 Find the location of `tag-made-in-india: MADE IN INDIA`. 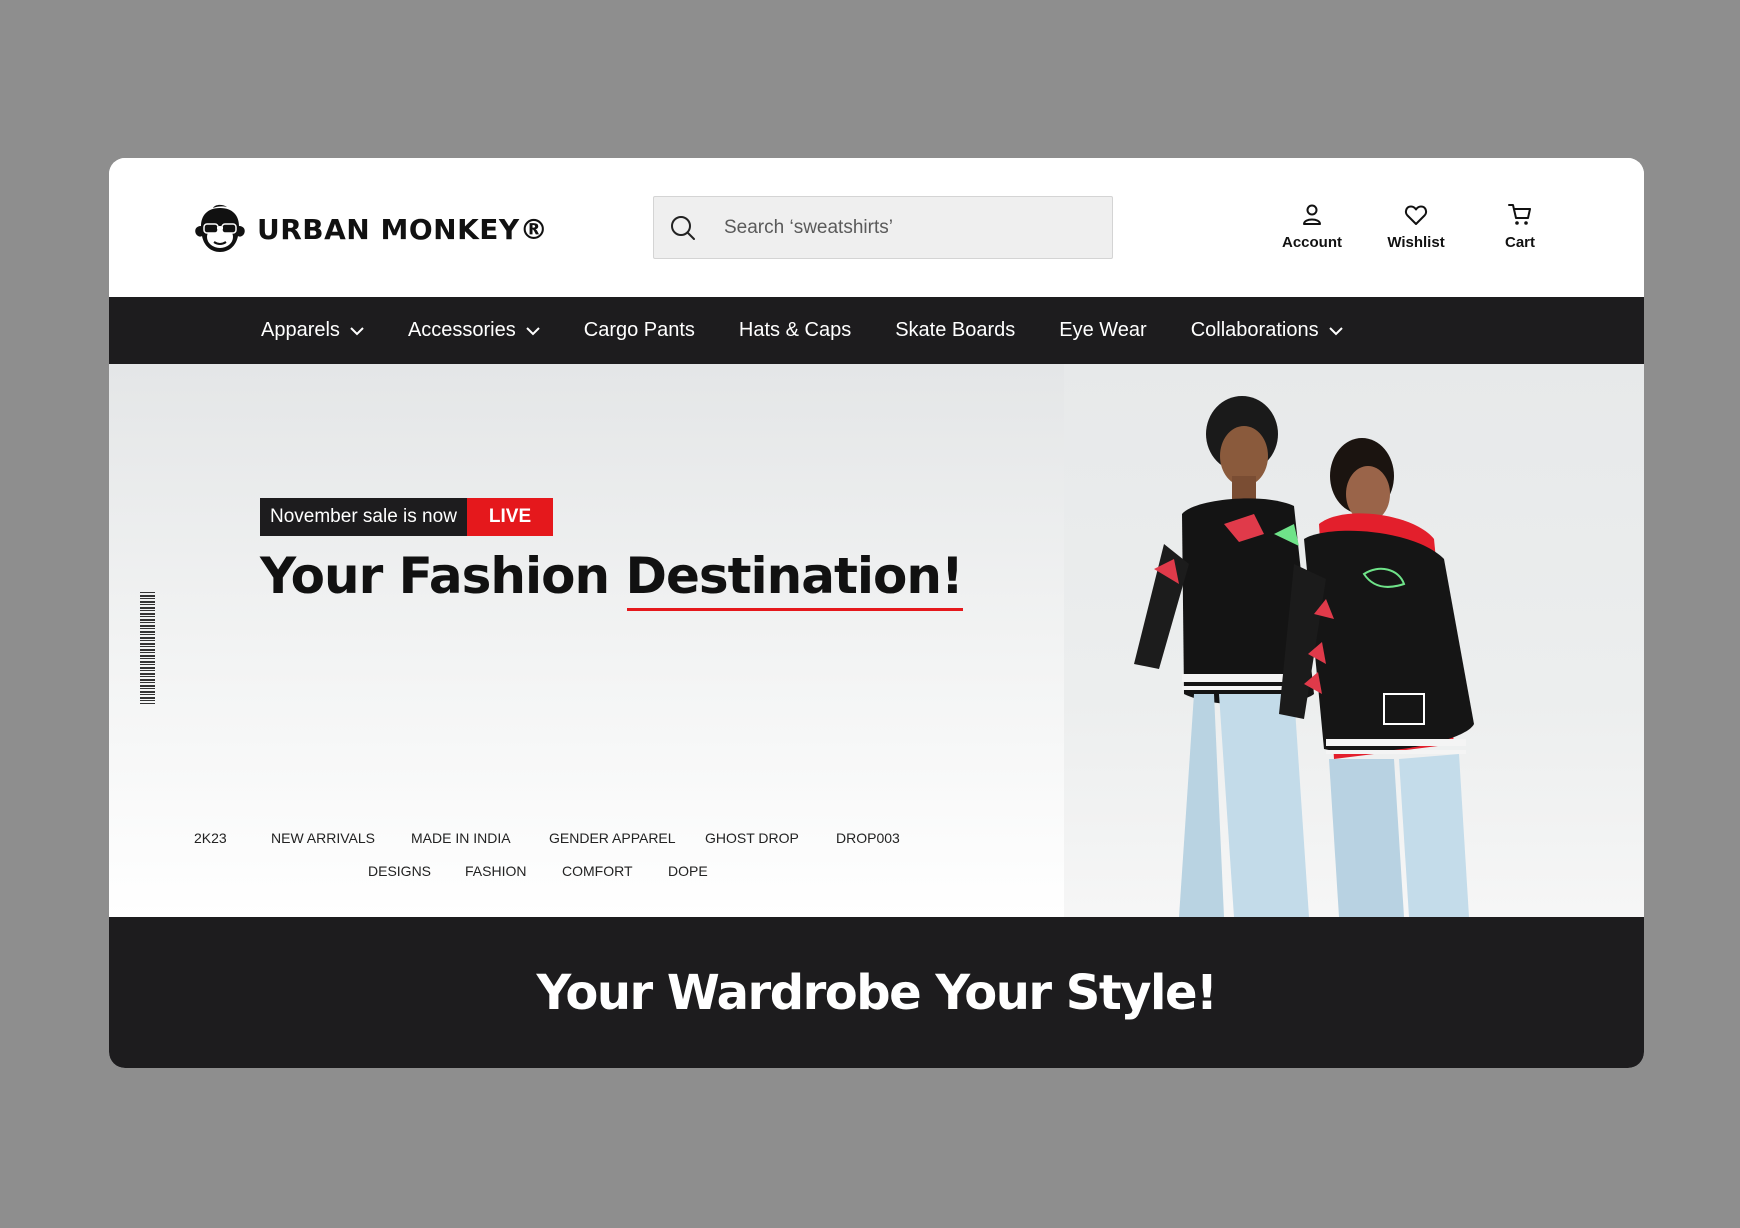

tag-made-in-india: MADE IN INDIA is located at coordinates (461, 838).